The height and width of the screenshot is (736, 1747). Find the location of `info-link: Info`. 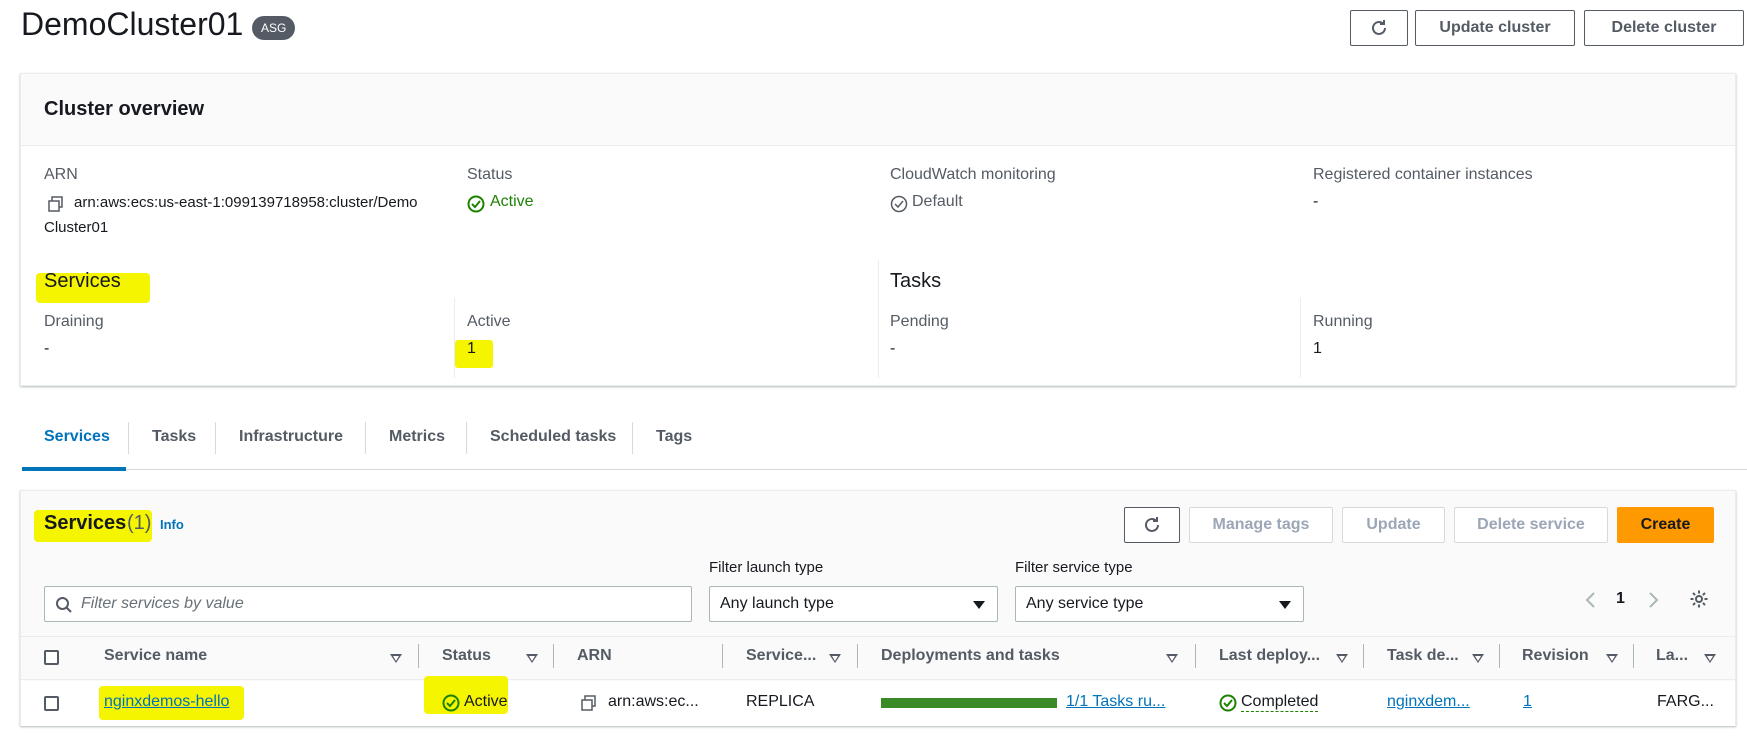

info-link: Info is located at coordinates (172, 524).